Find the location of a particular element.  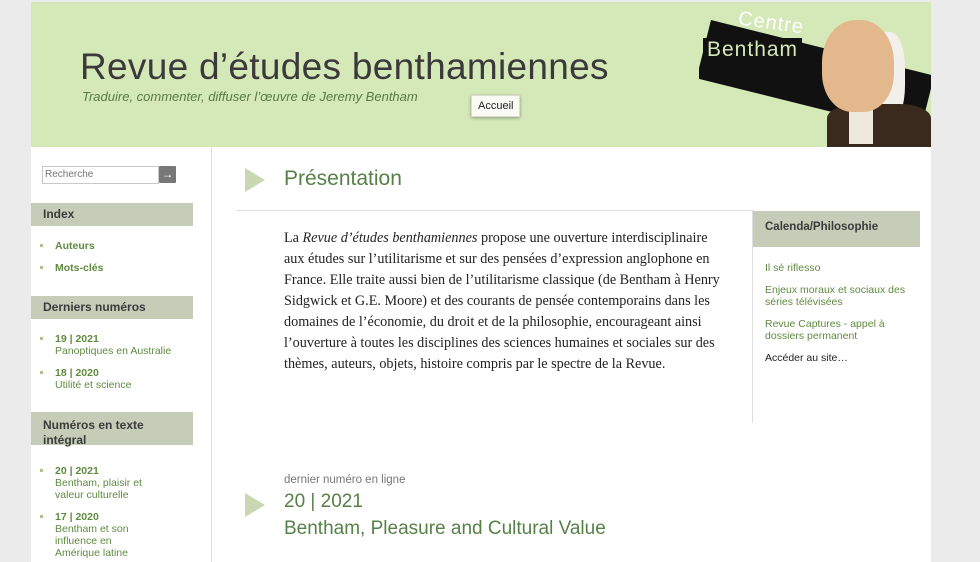

search-input is located at coordinates (100, 175).